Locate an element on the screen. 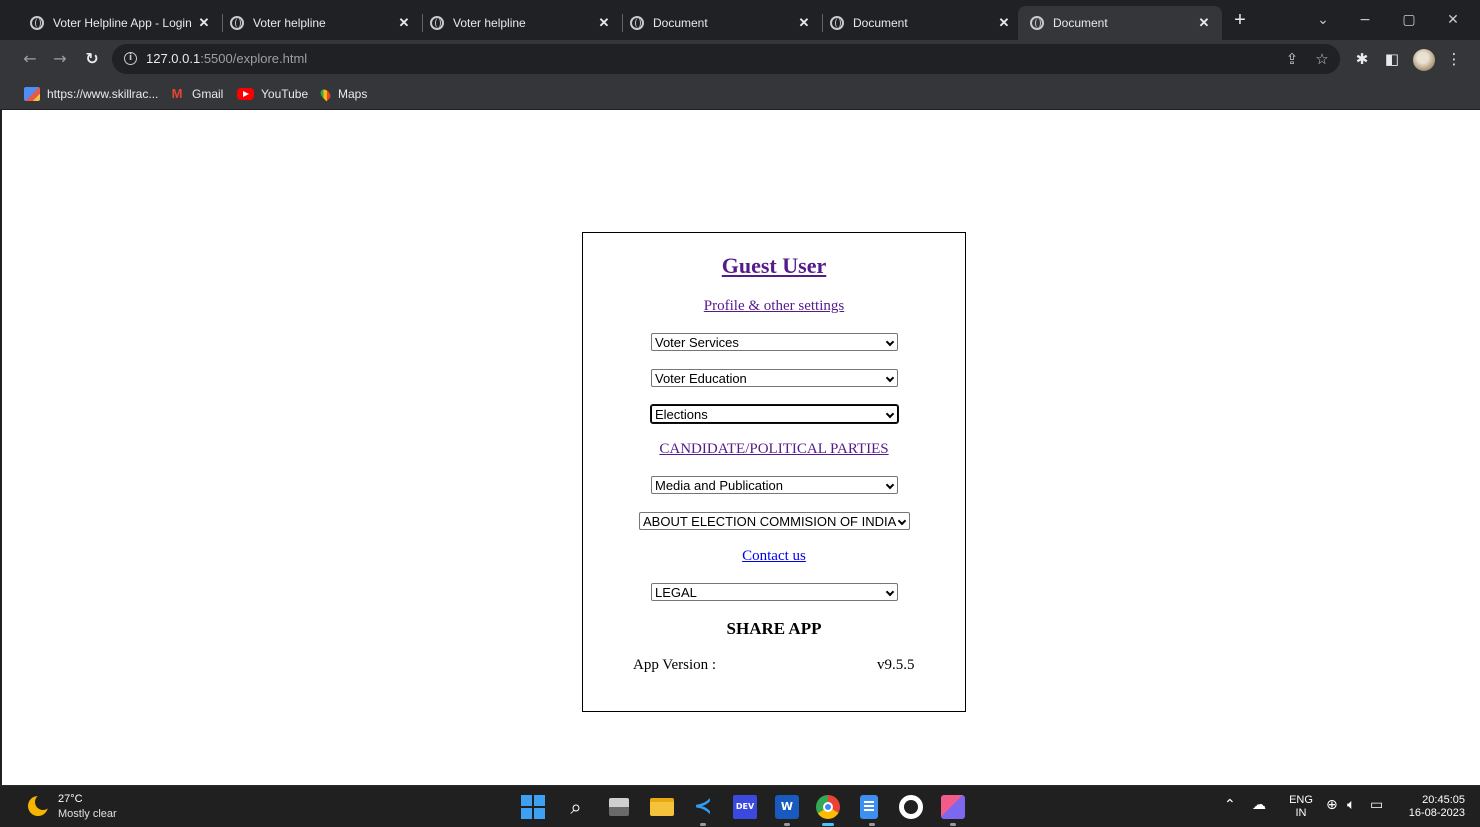 Image resolution: width=1480 pixels, height=827 pixels. candidate-parties-link: CANDIDATE/POLITICAL PARTIES is located at coordinates (773, 449).